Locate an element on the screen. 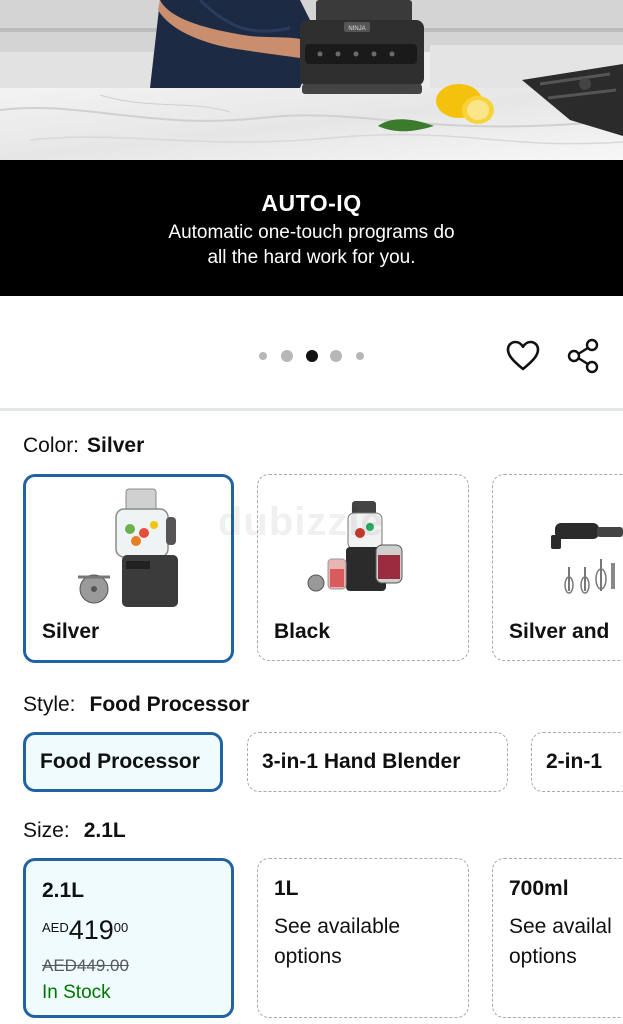 This screenshot has height=1024, width=623. list-price: AED449.00 is located at coordinates (85, 965).